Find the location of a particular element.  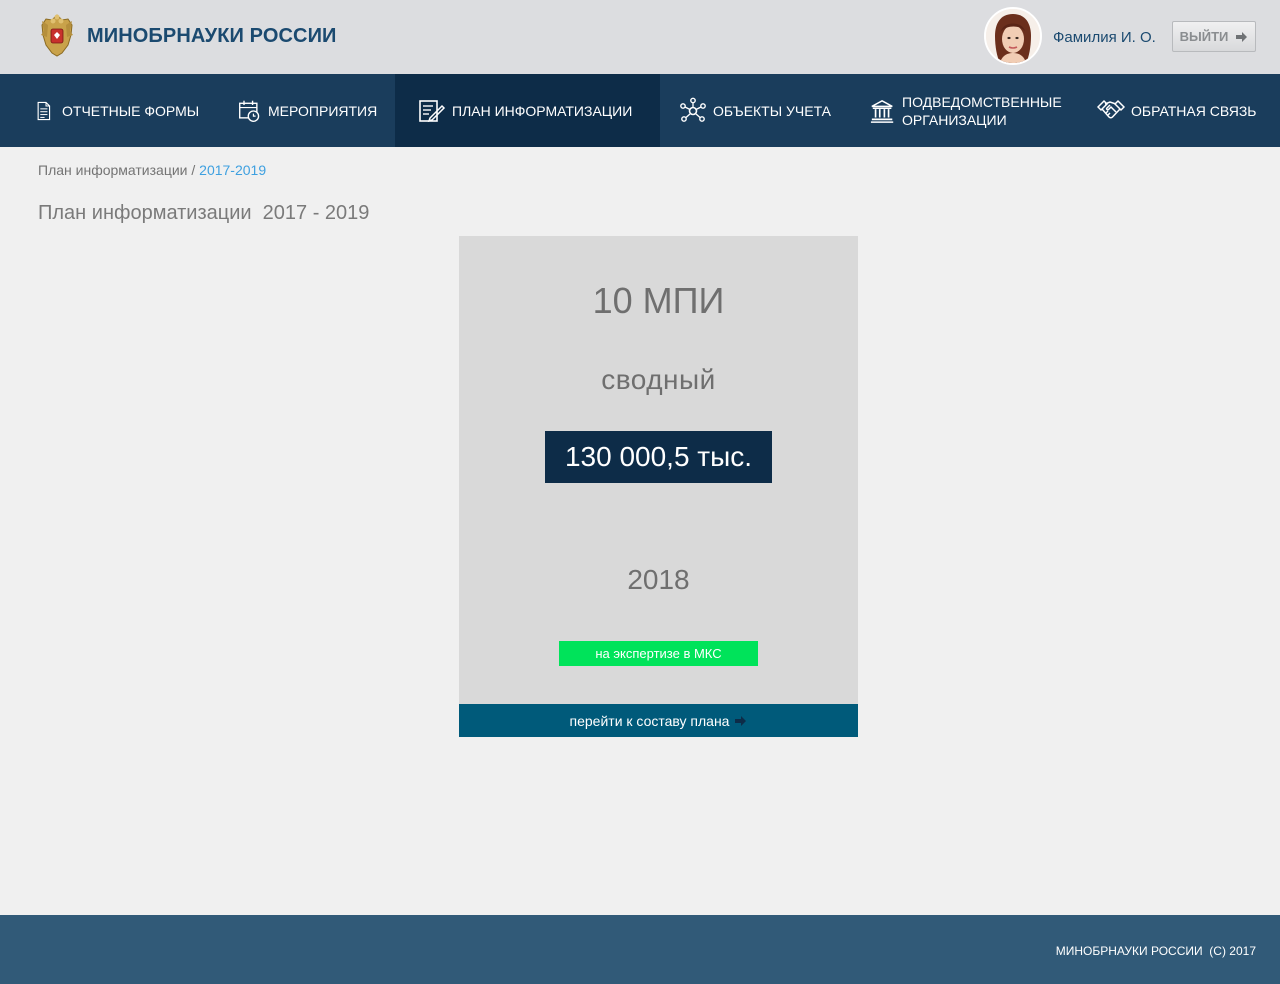

avatar is located at coordinates (1013, 36).